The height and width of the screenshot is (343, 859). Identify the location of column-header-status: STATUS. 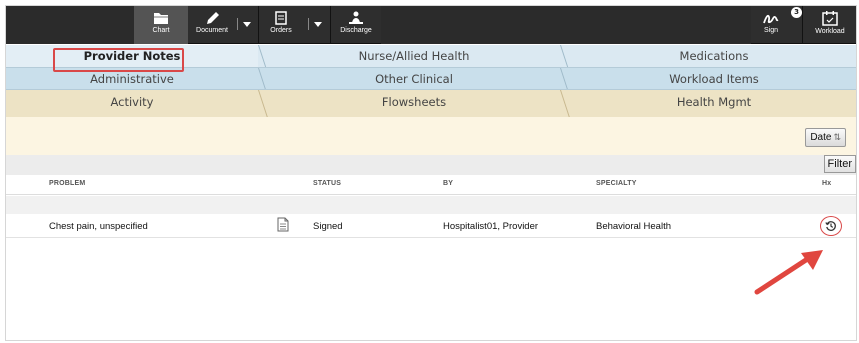
(327, 183).